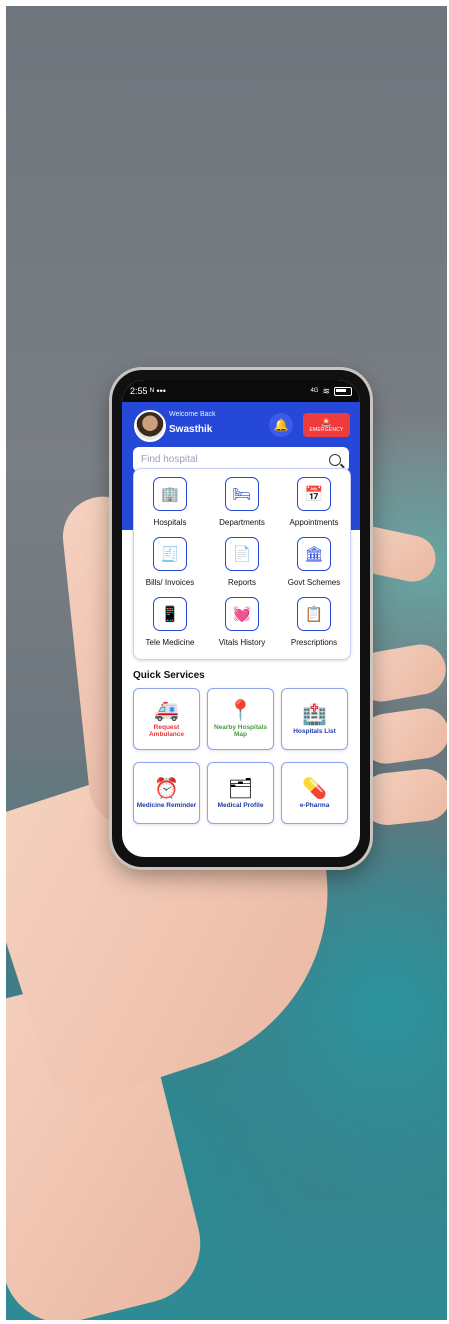 The width and height of the screenshot is (449, 1324). I want to click on quick-service-medical-profile: 🗂 Medical Profile, so click(240, 793).